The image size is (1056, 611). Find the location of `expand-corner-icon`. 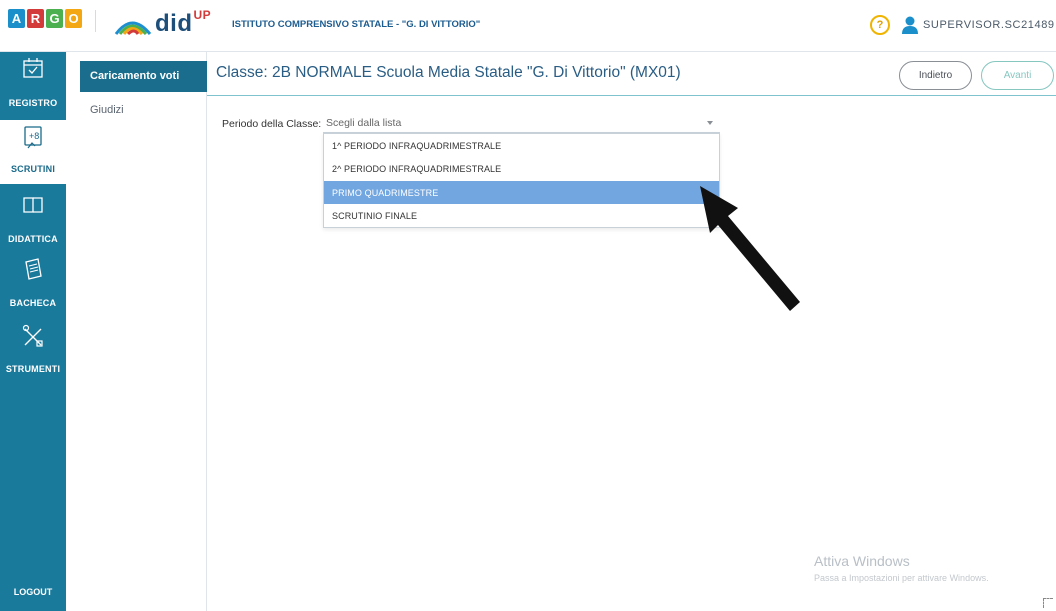

expand-corner-icon is located at coordinates (1048, 603).